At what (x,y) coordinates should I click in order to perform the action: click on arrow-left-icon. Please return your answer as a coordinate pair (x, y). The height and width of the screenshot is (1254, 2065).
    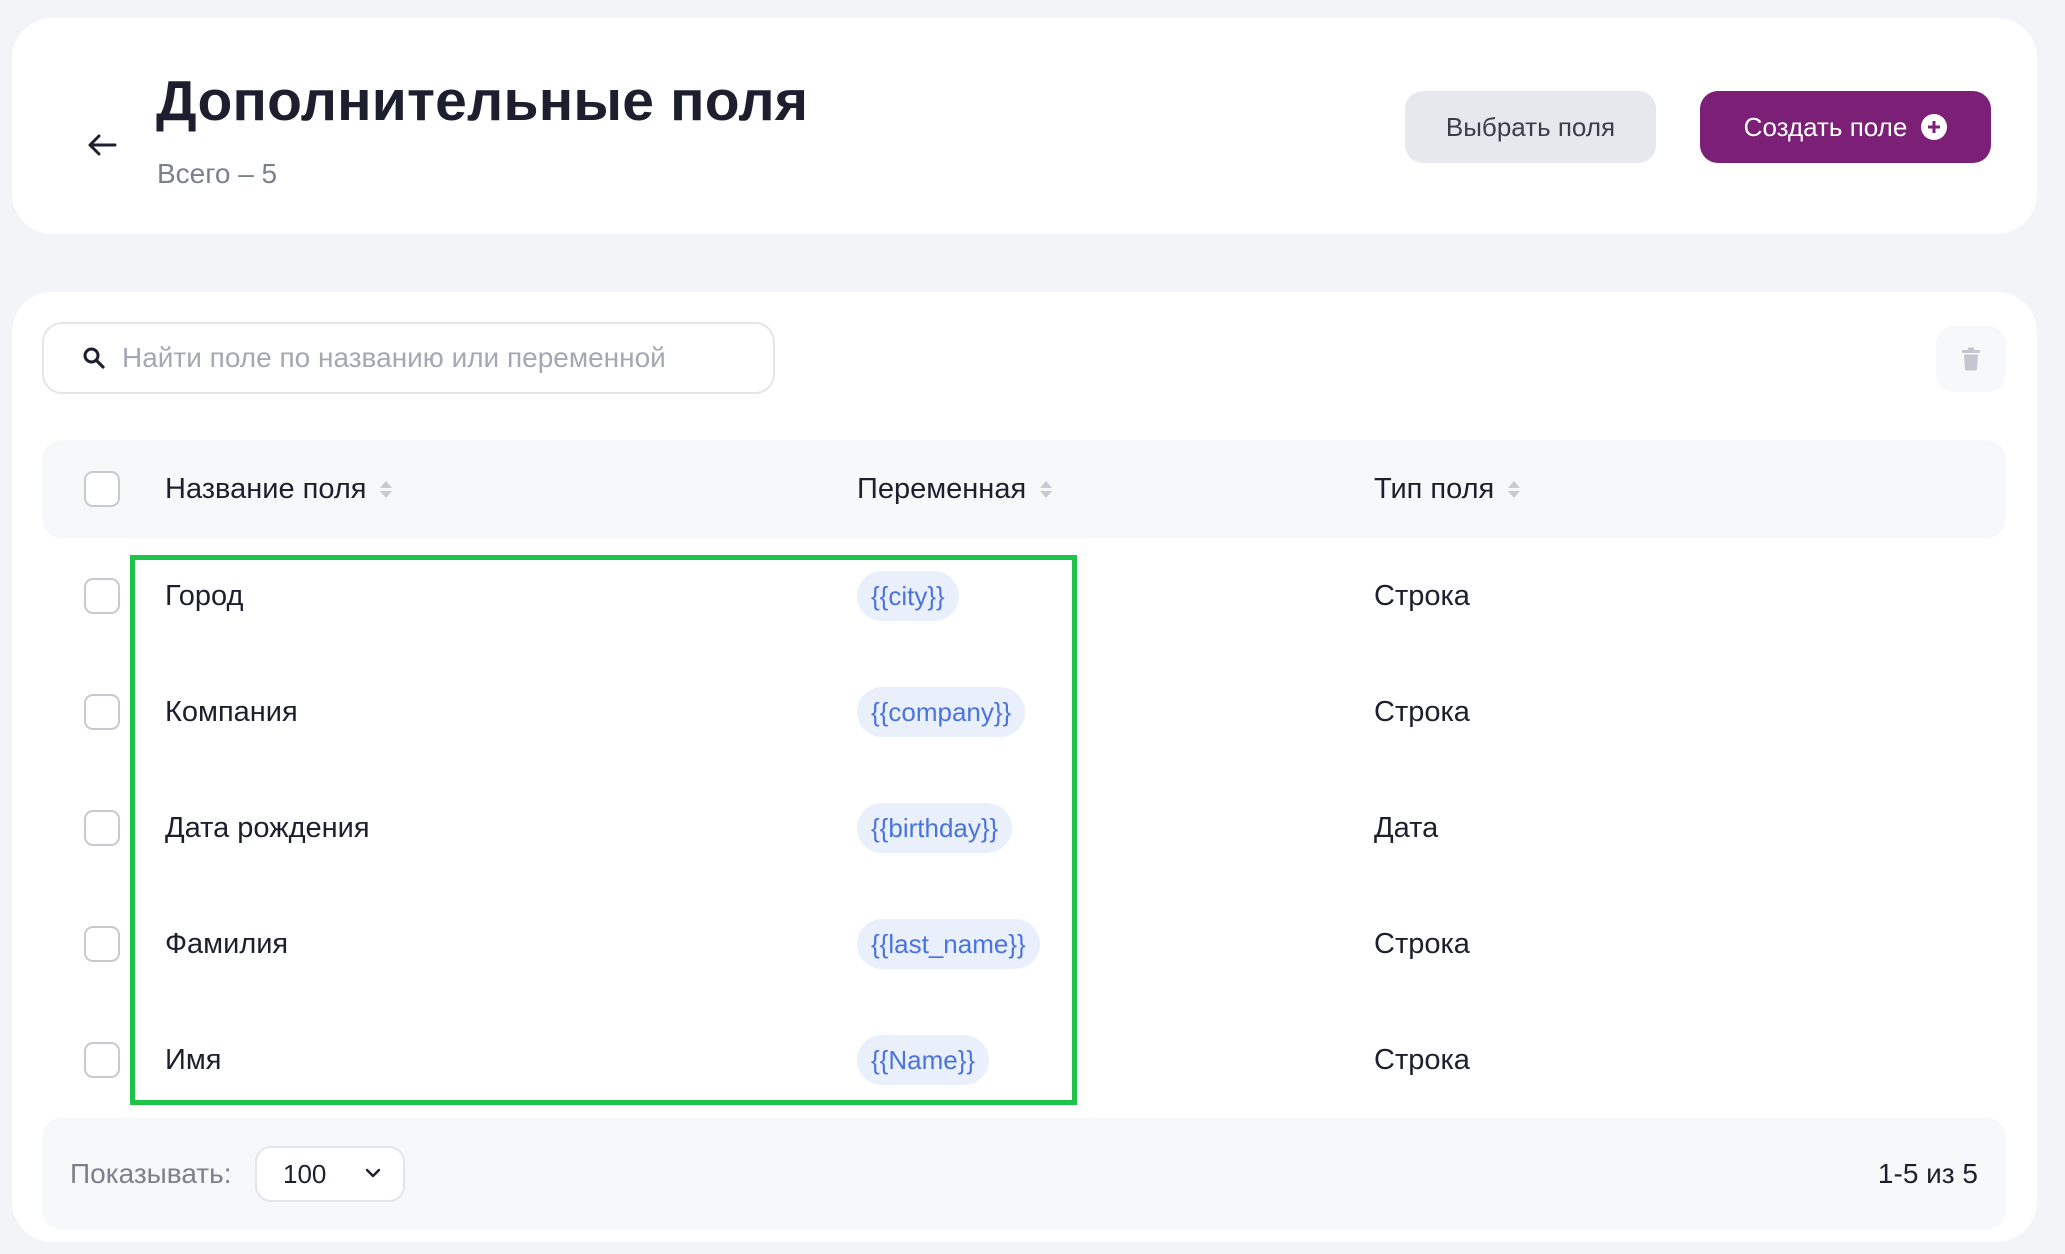
    Looking at the image, I should click on (102, 145).